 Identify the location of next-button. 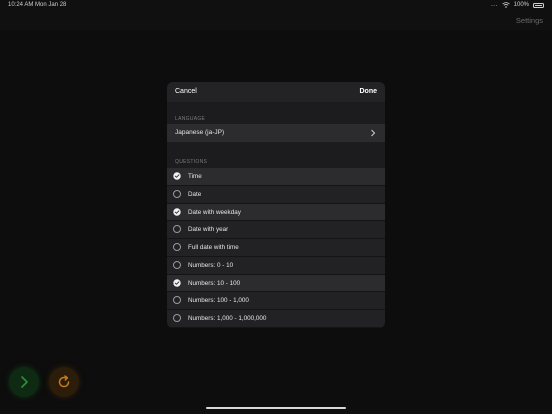
(24, 382).